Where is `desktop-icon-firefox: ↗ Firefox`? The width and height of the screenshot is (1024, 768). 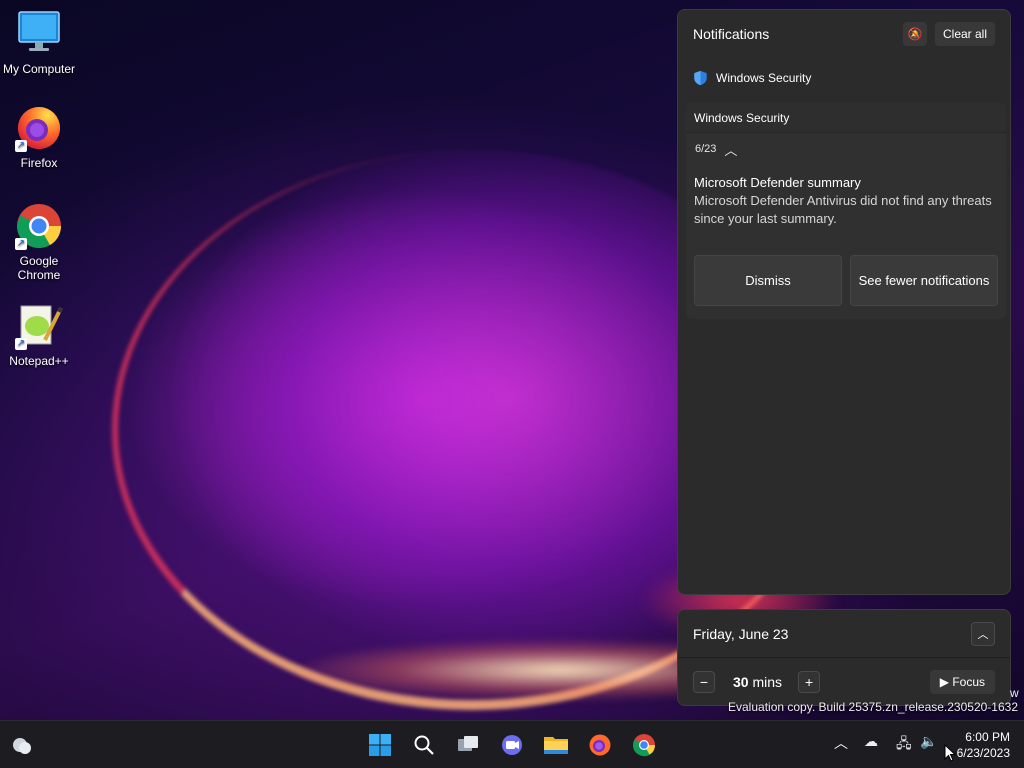 desktop-icon-firefox: ↗ Firefox is located at coordinates (39, 137).